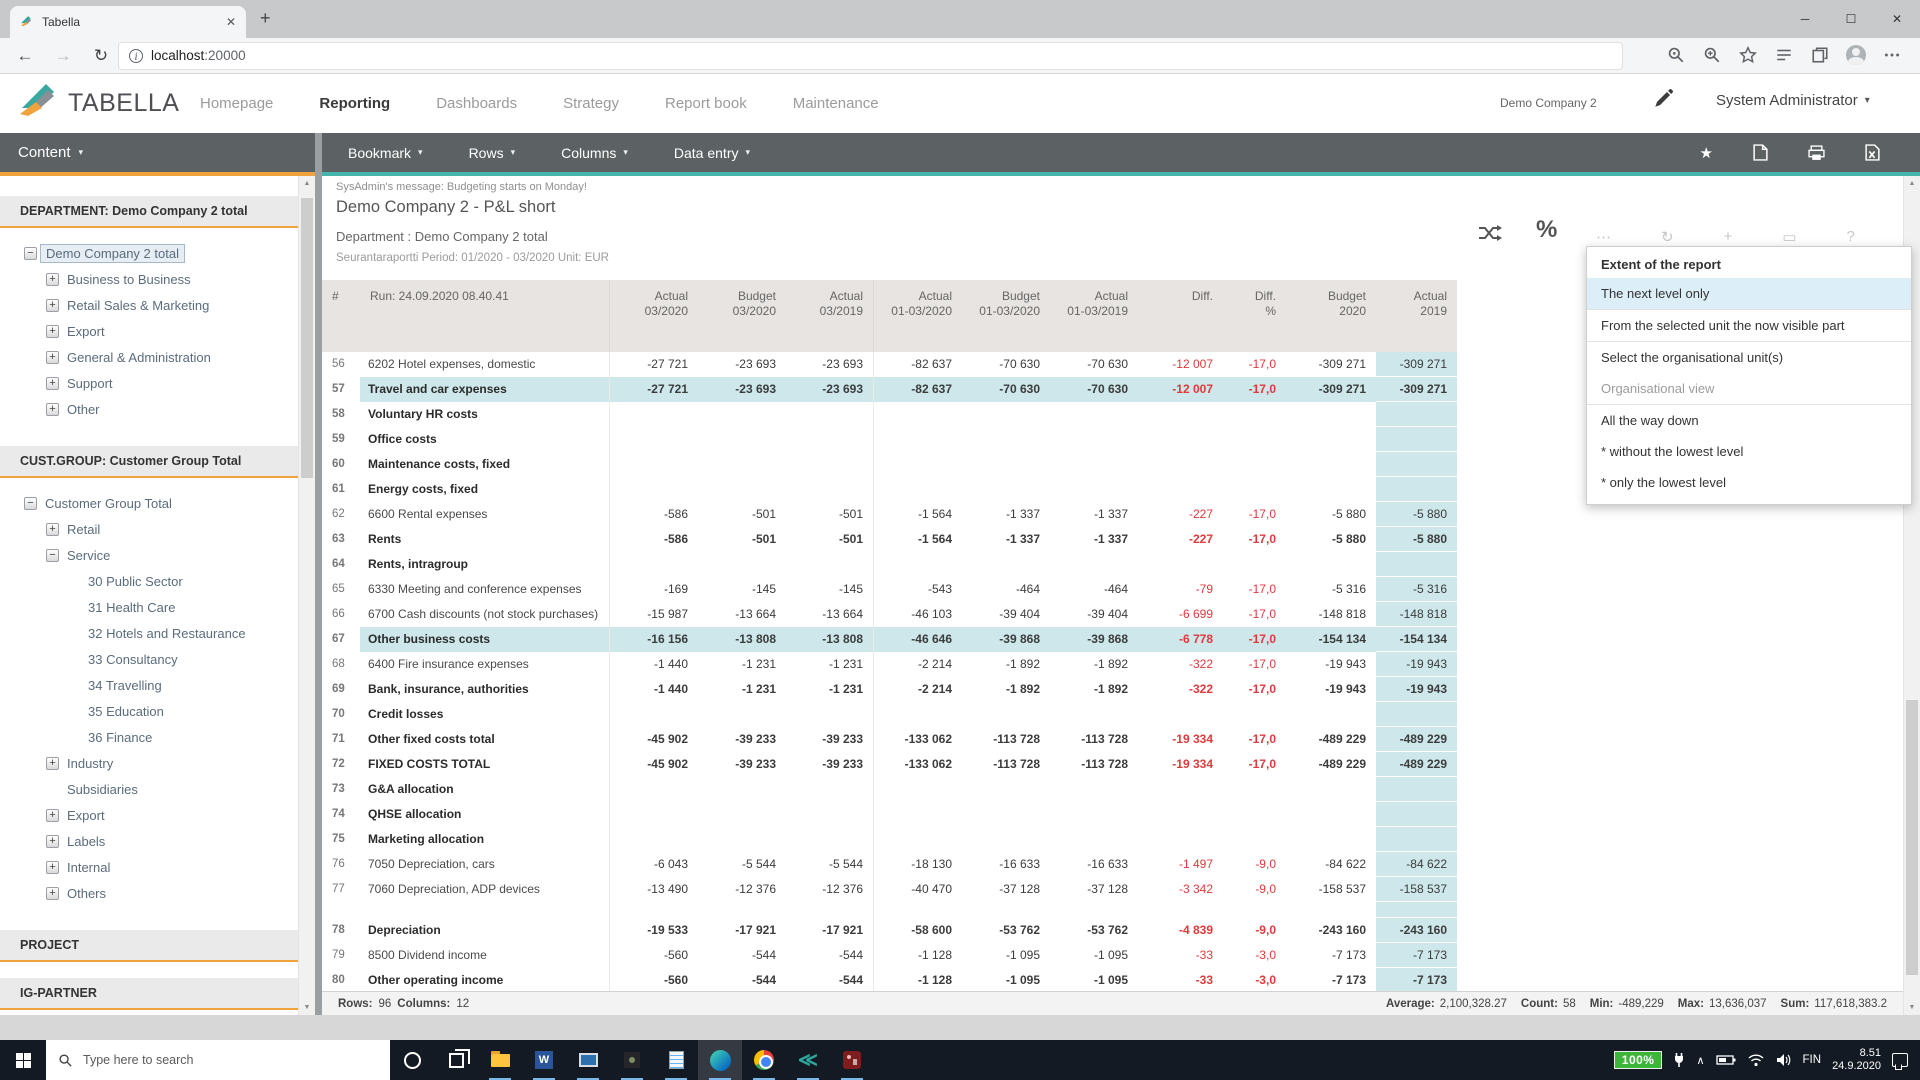 The height and width of the screenshot is (1080, 1920). Describe the element at coordinates (149, 841) in the screenshot. I see `tree-item-labels: + Labels` at that location.